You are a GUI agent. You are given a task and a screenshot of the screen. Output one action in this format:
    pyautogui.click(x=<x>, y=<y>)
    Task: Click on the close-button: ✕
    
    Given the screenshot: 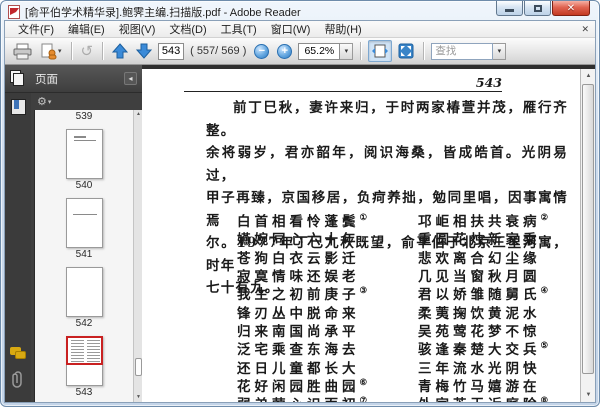 What is the action you would take?
    pyautogui.click(x=571, y=8)
    